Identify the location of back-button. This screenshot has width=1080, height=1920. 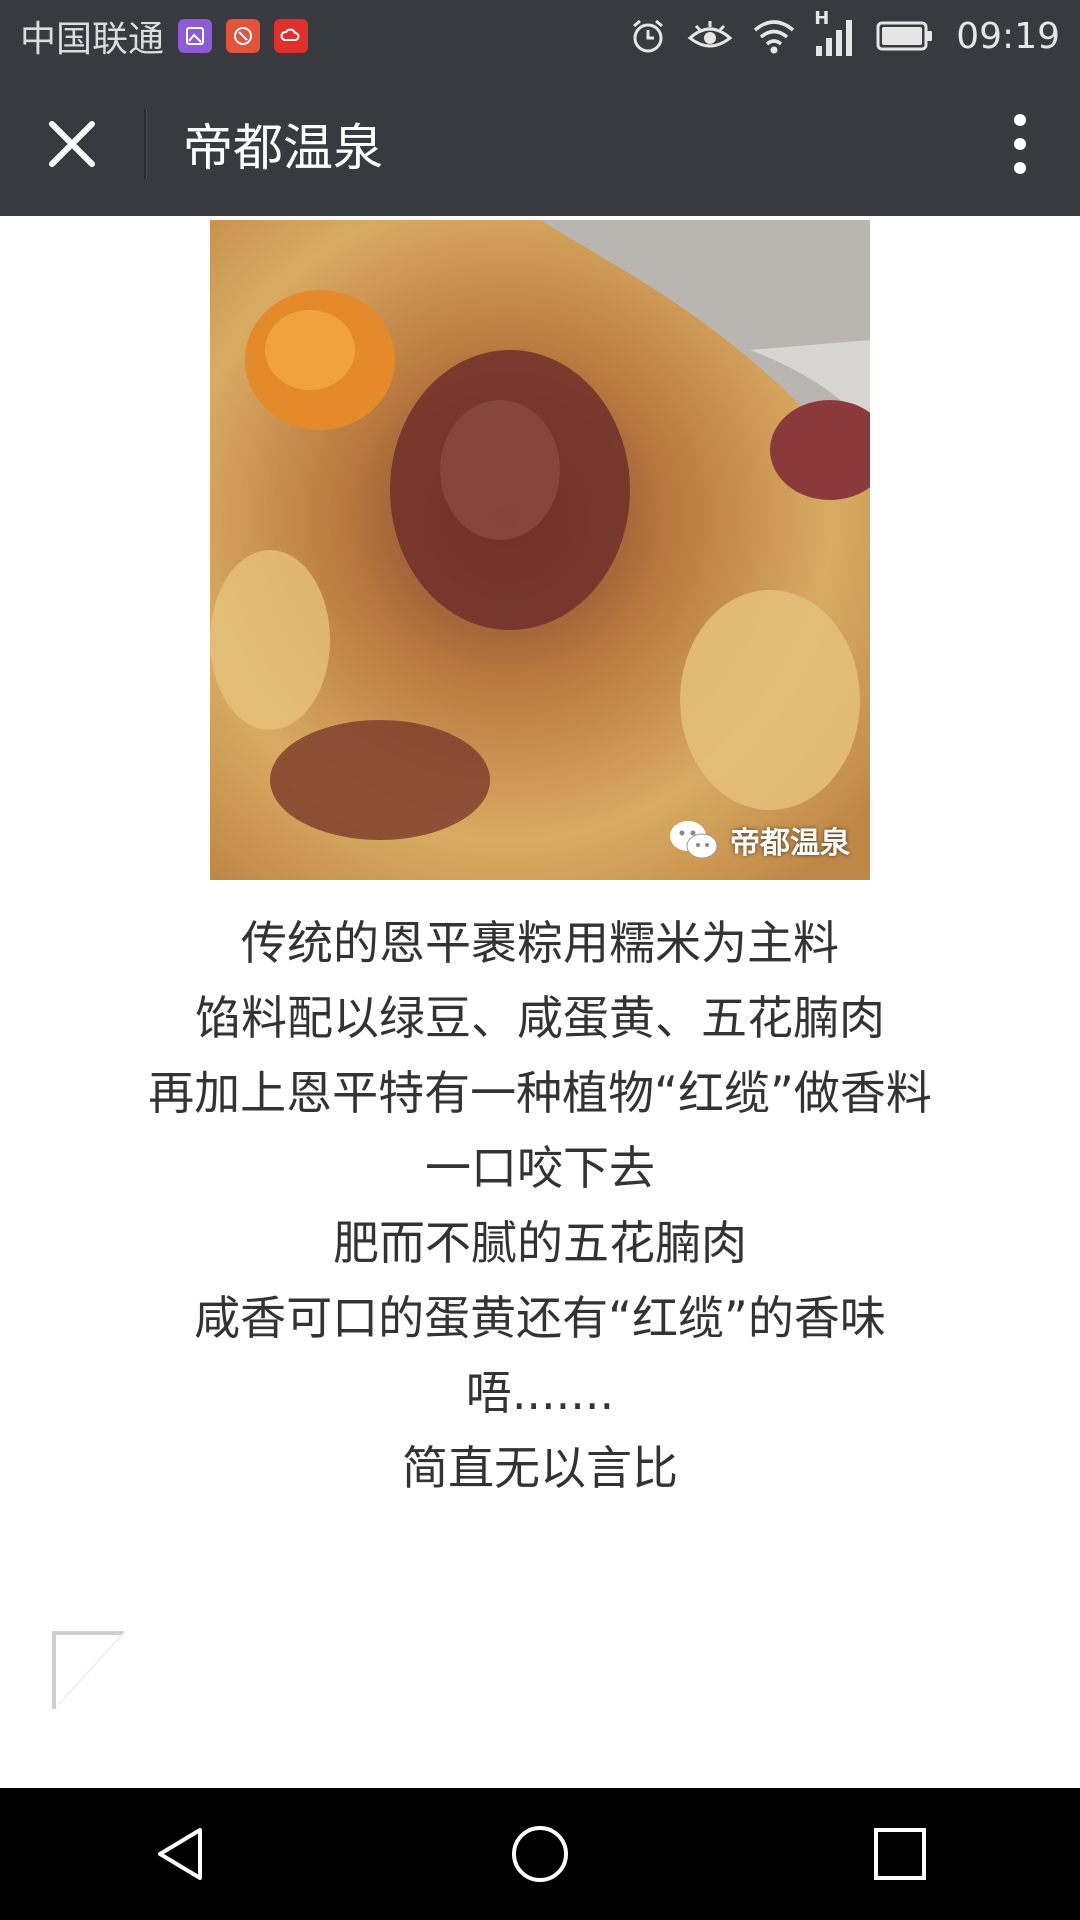
(180, 1854).